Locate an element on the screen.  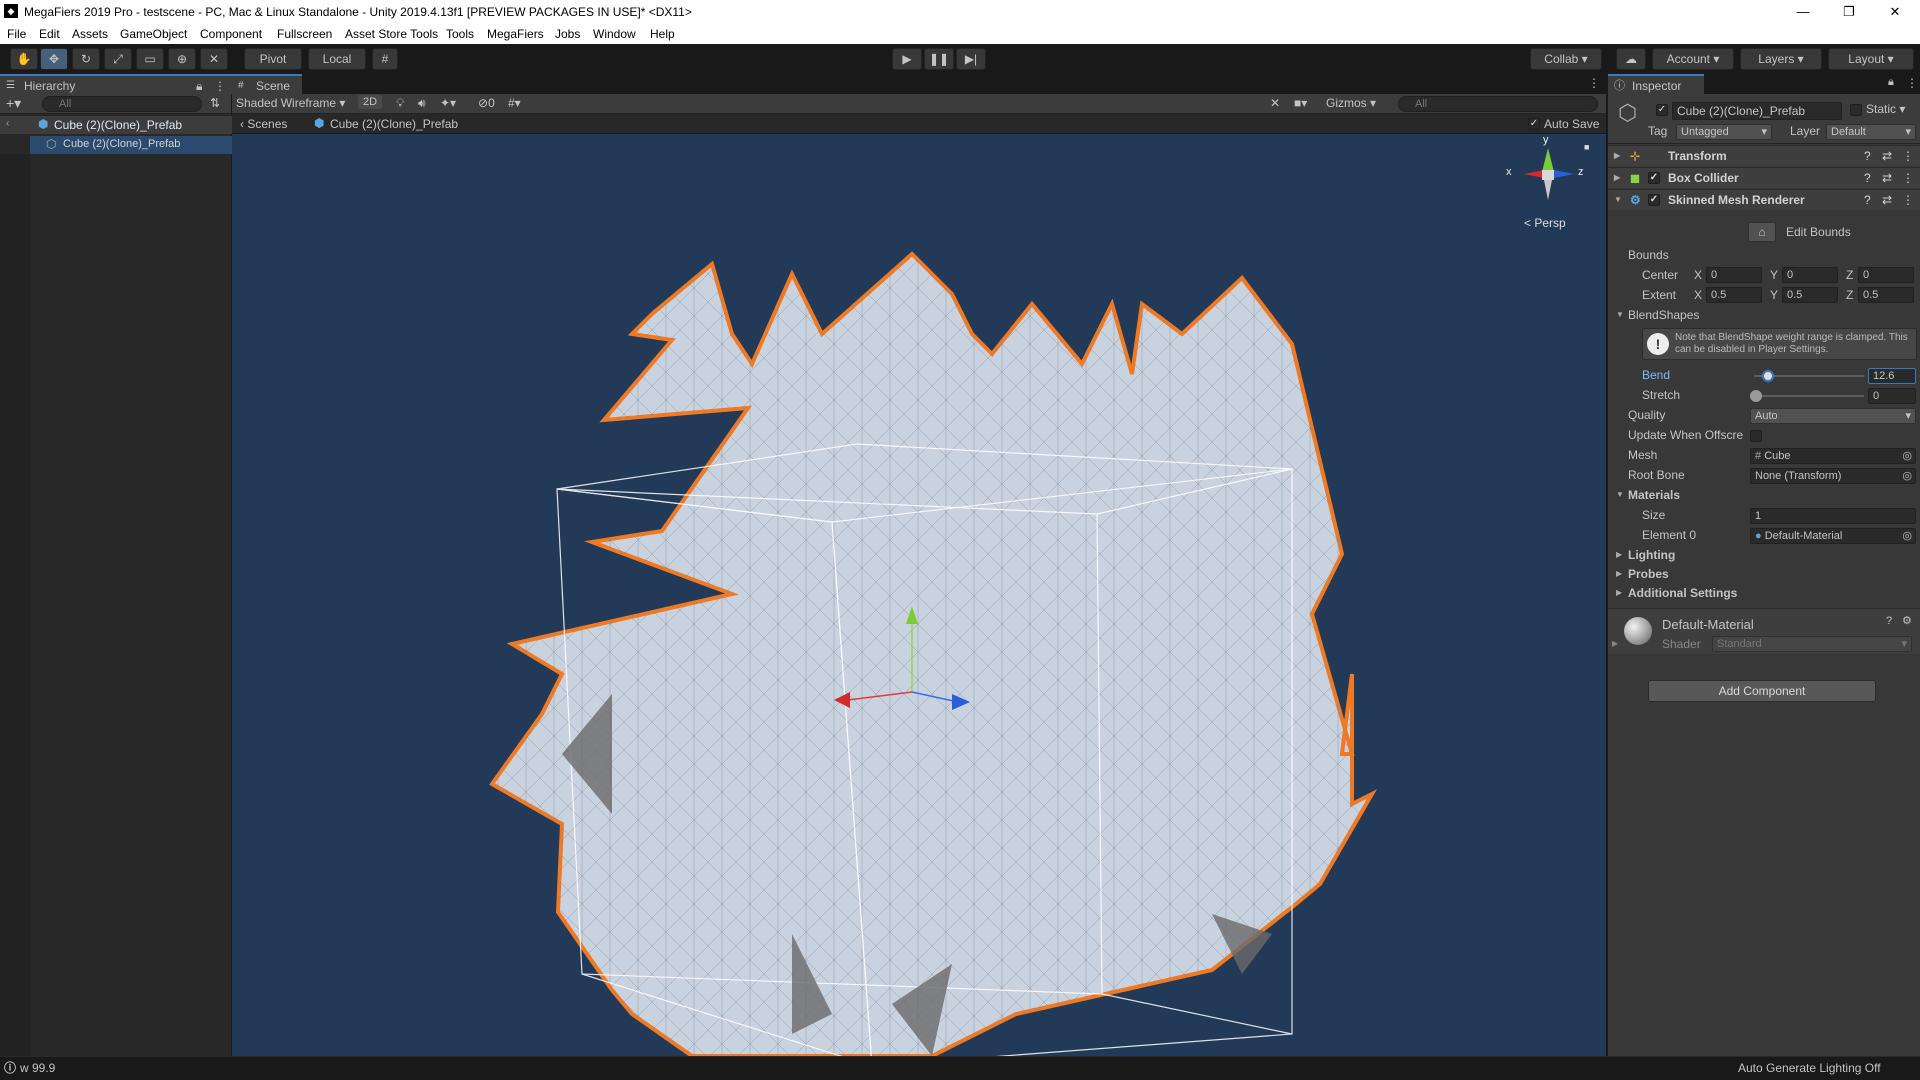
collab-dropdown: Collab ▾ is located at coordinates (1566, 59).